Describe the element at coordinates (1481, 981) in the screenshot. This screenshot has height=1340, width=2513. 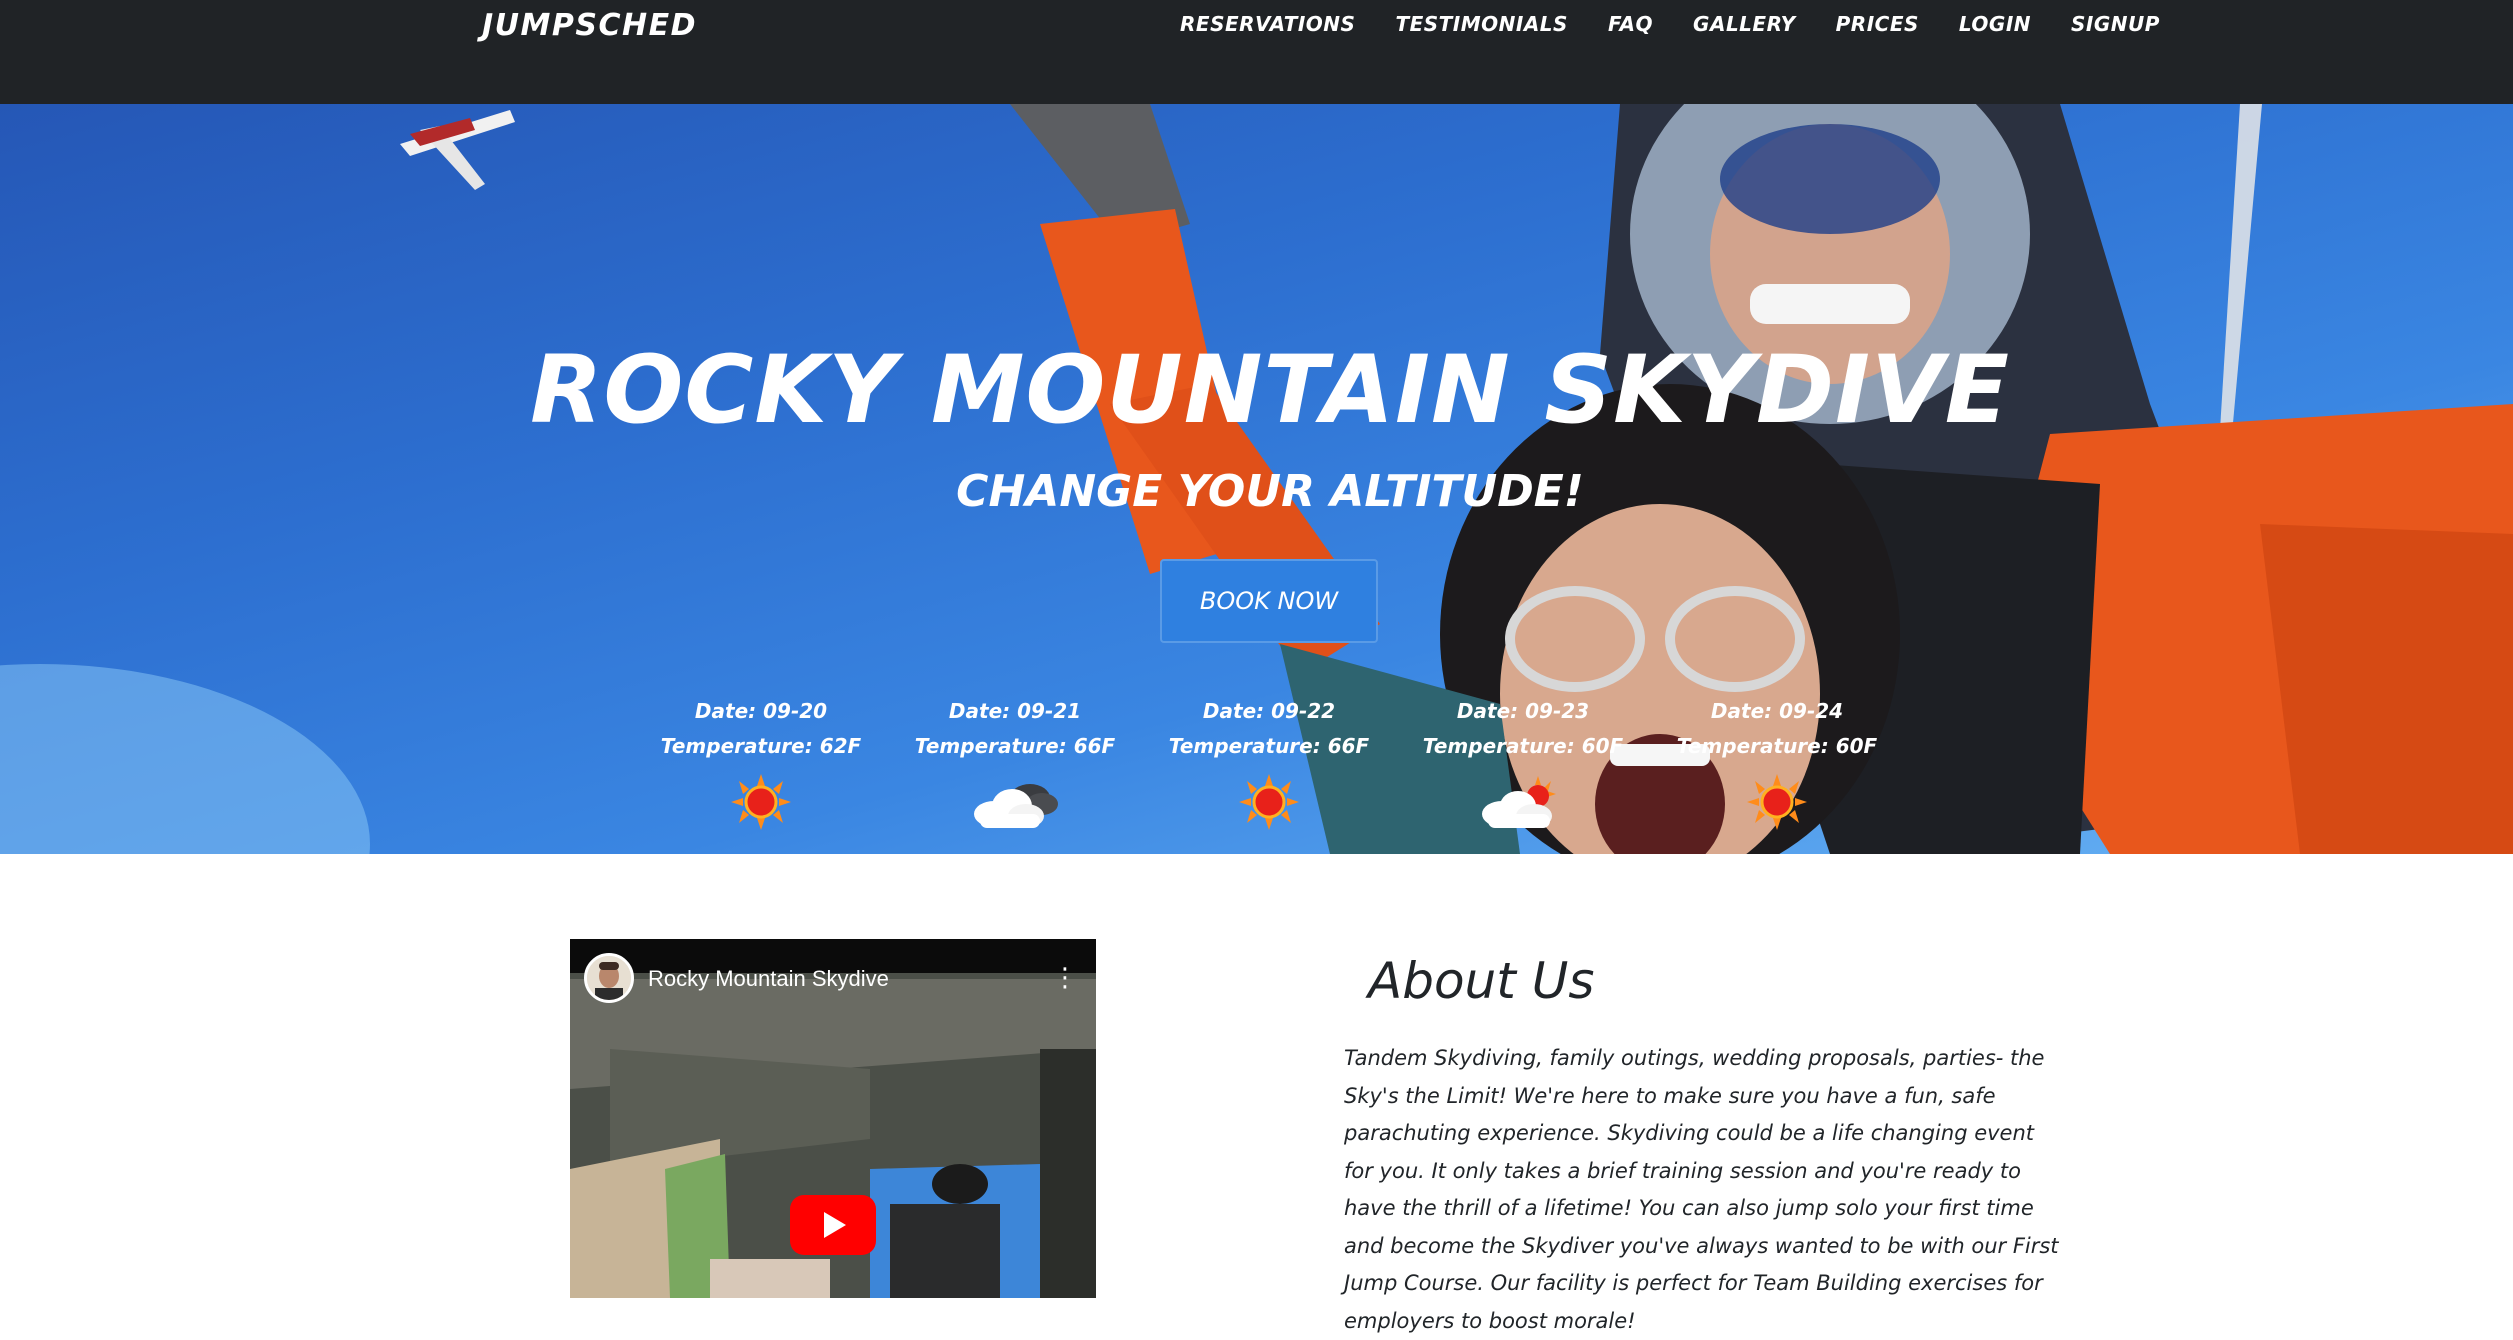
I see `about-us-heading: About Us` at that location.